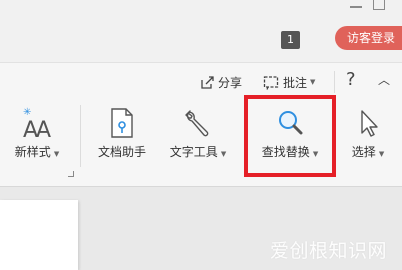 This screenshot has height=270, width=402. I want to click on select-text: 选择, so click(363, 152).